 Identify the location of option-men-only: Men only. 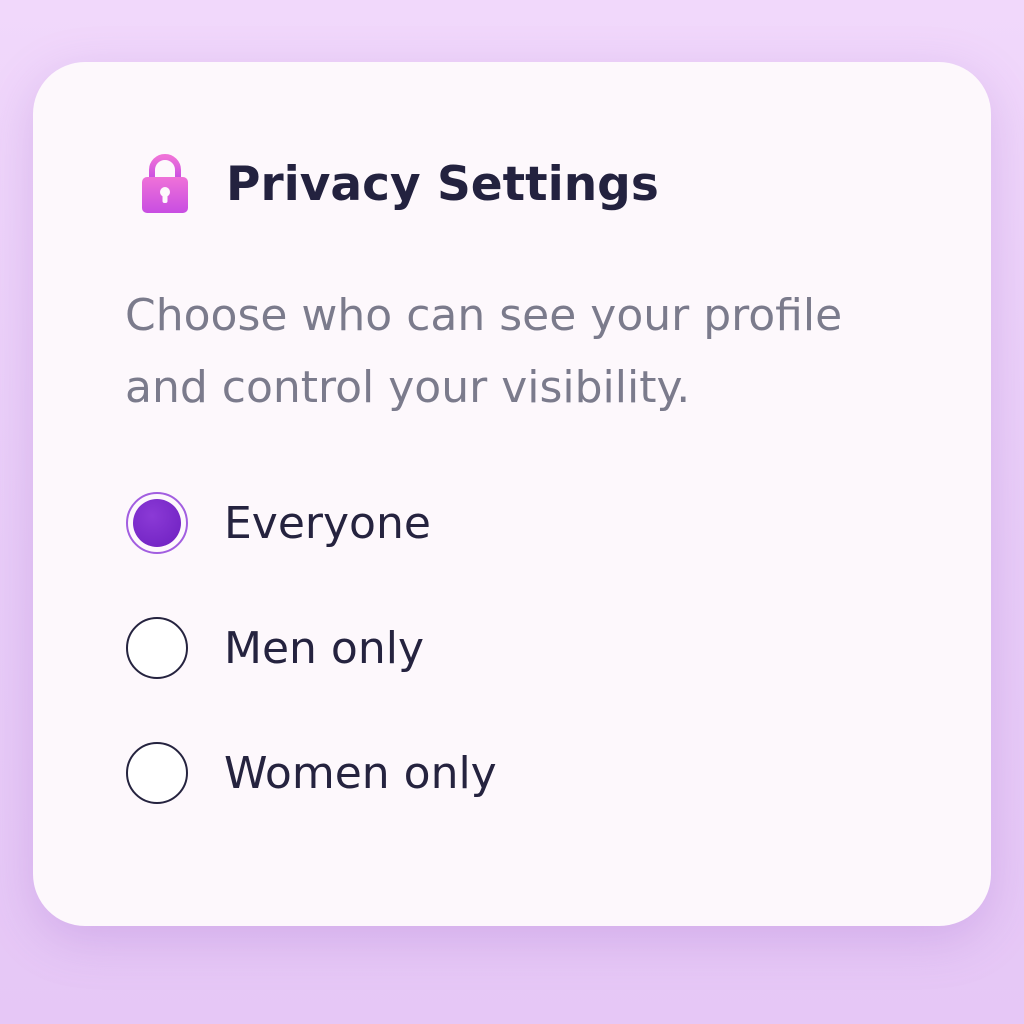
(311, 648).